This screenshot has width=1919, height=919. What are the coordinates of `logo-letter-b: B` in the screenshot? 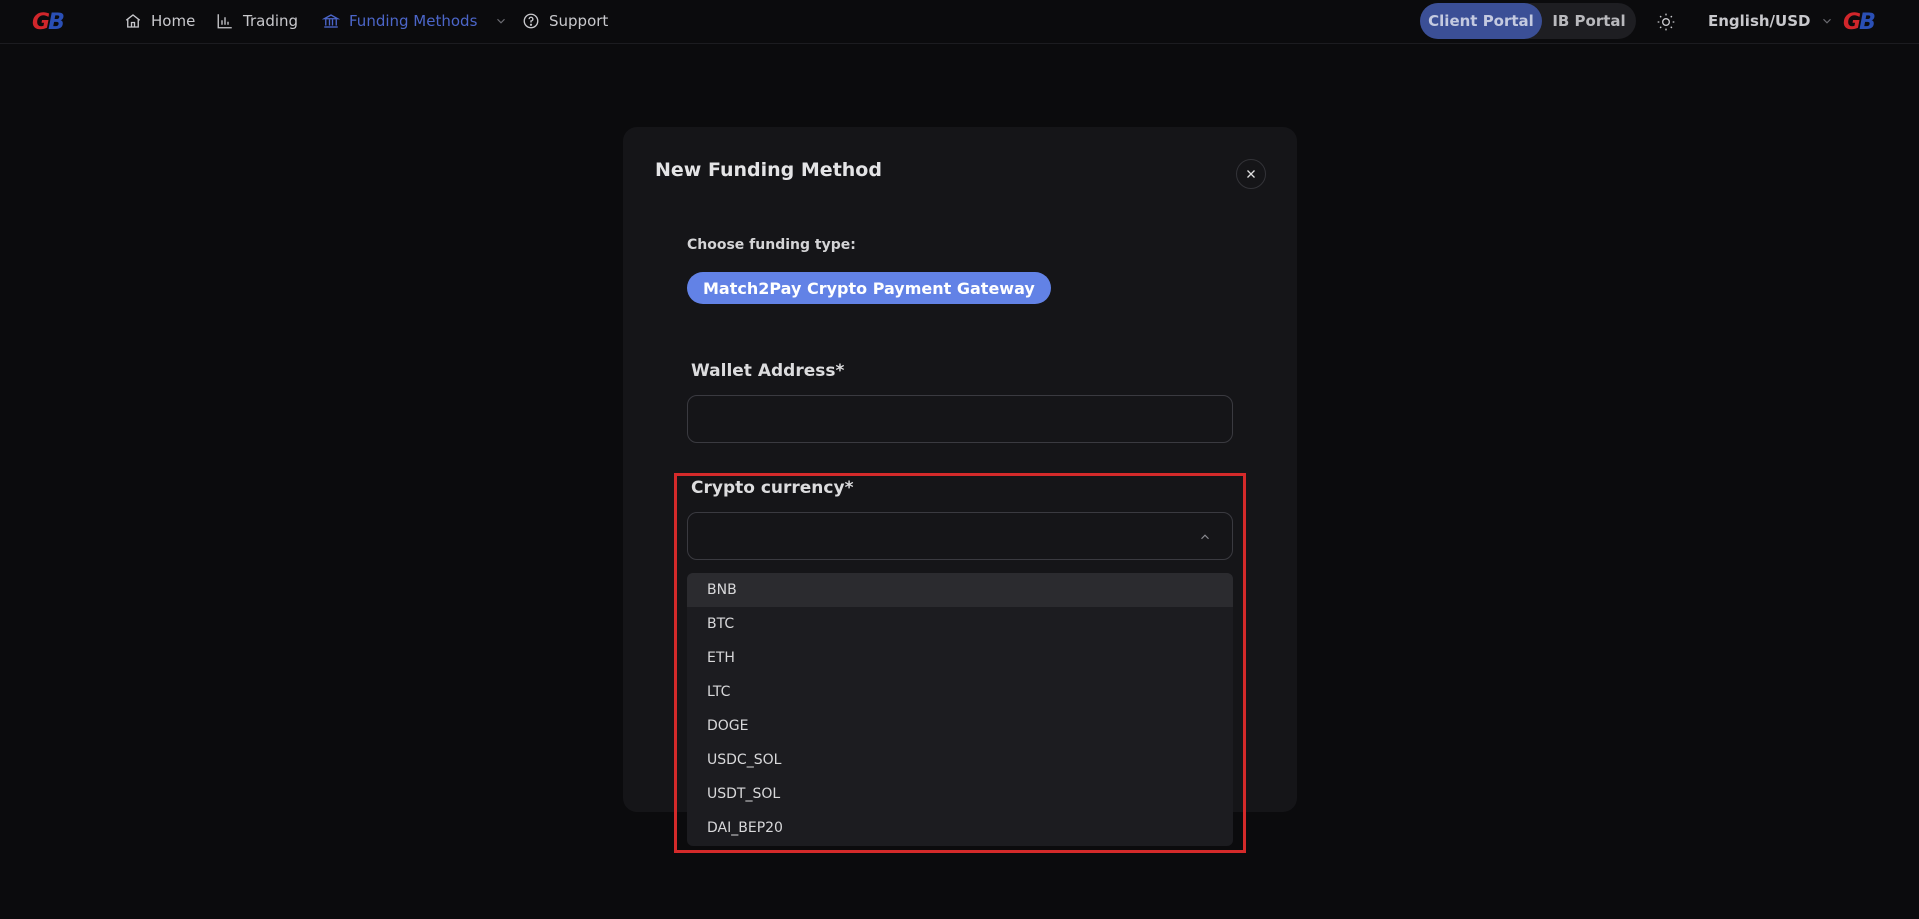 It's located at (56, 22).